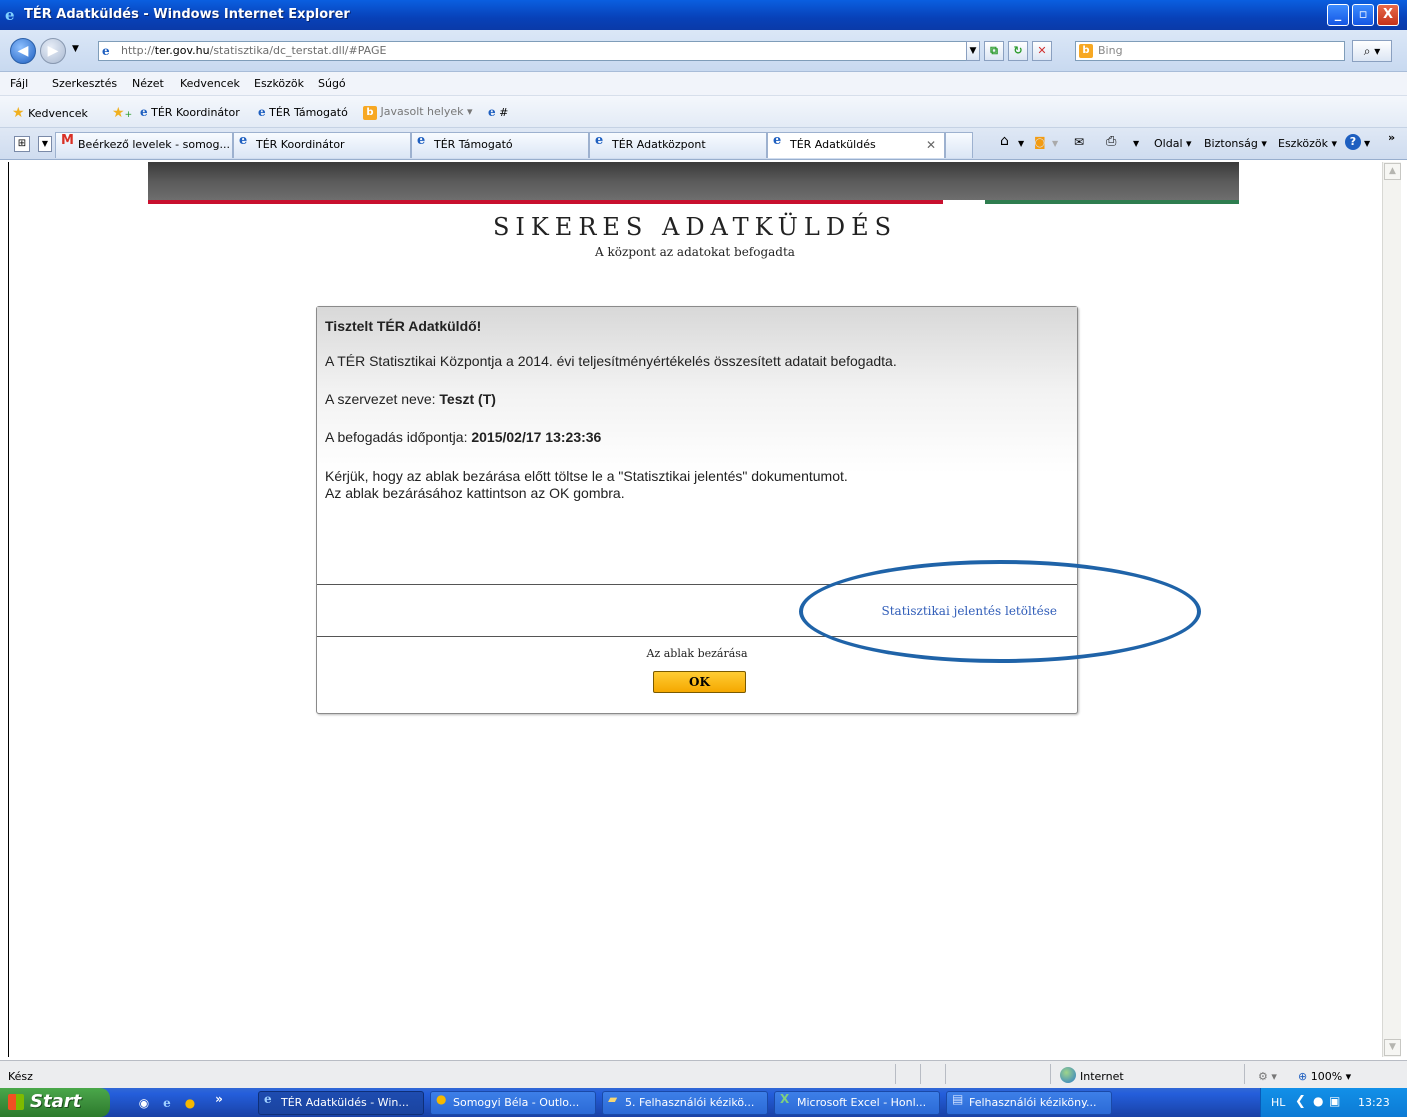 The image size is (1407, 1117). I want to click on menu-file: Fájl, so click(19, 83).